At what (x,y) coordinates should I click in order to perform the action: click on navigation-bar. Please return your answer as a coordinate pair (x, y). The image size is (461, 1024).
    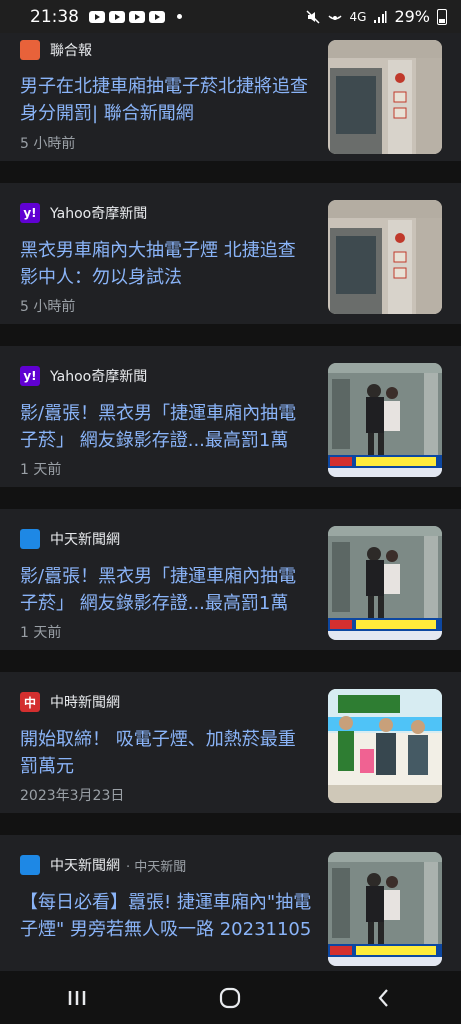
    Looking at the image, I should click on (230, 997).